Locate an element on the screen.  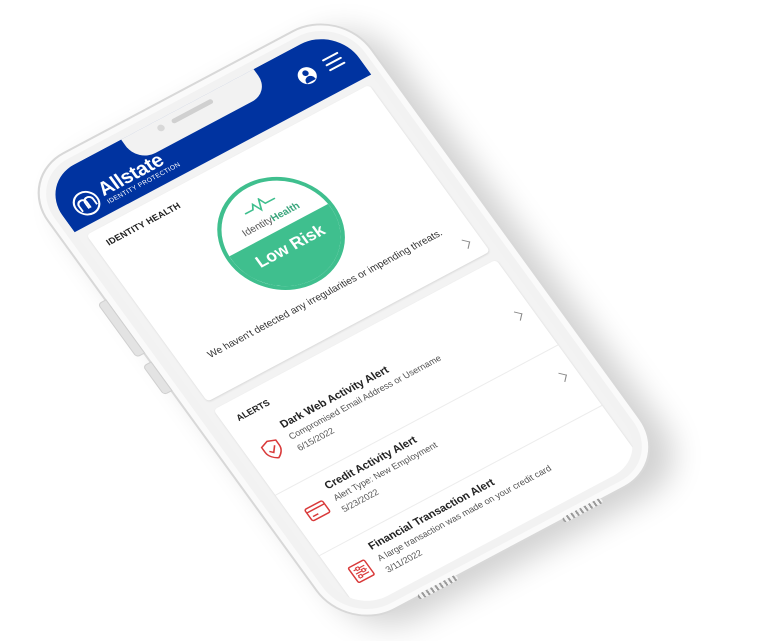
shield-alert-icon is located at coordinates (273, 449).